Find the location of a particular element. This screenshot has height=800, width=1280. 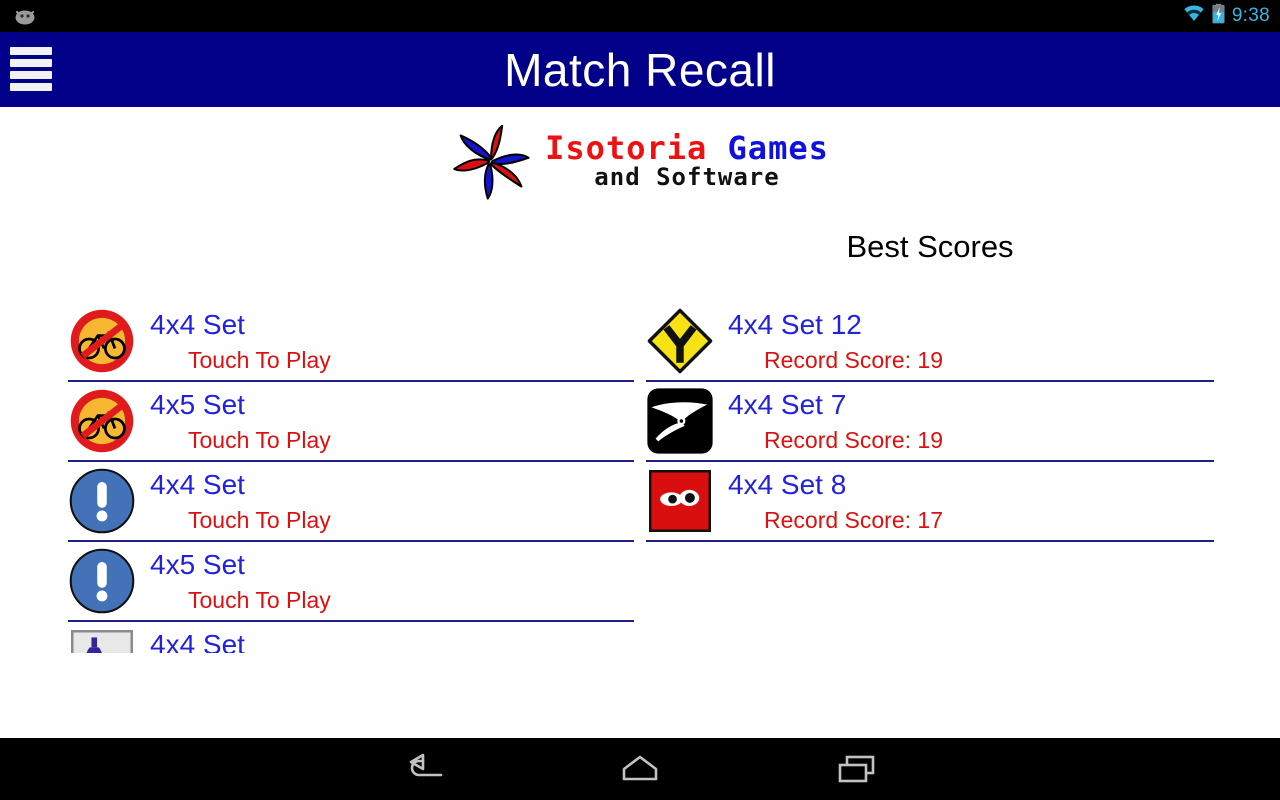

android-status-bar: 9:38 is located at coordinates (640, 16).